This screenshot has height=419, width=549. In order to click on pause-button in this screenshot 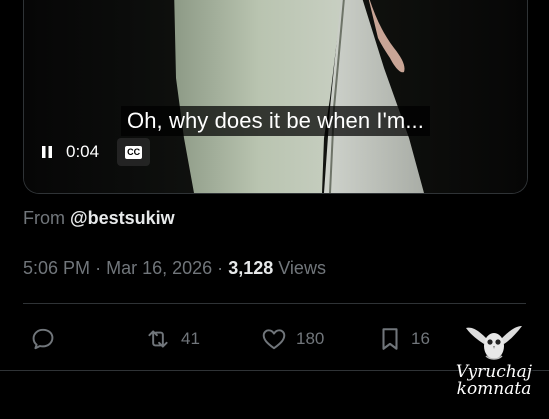, I will do `click(47, 152)`.